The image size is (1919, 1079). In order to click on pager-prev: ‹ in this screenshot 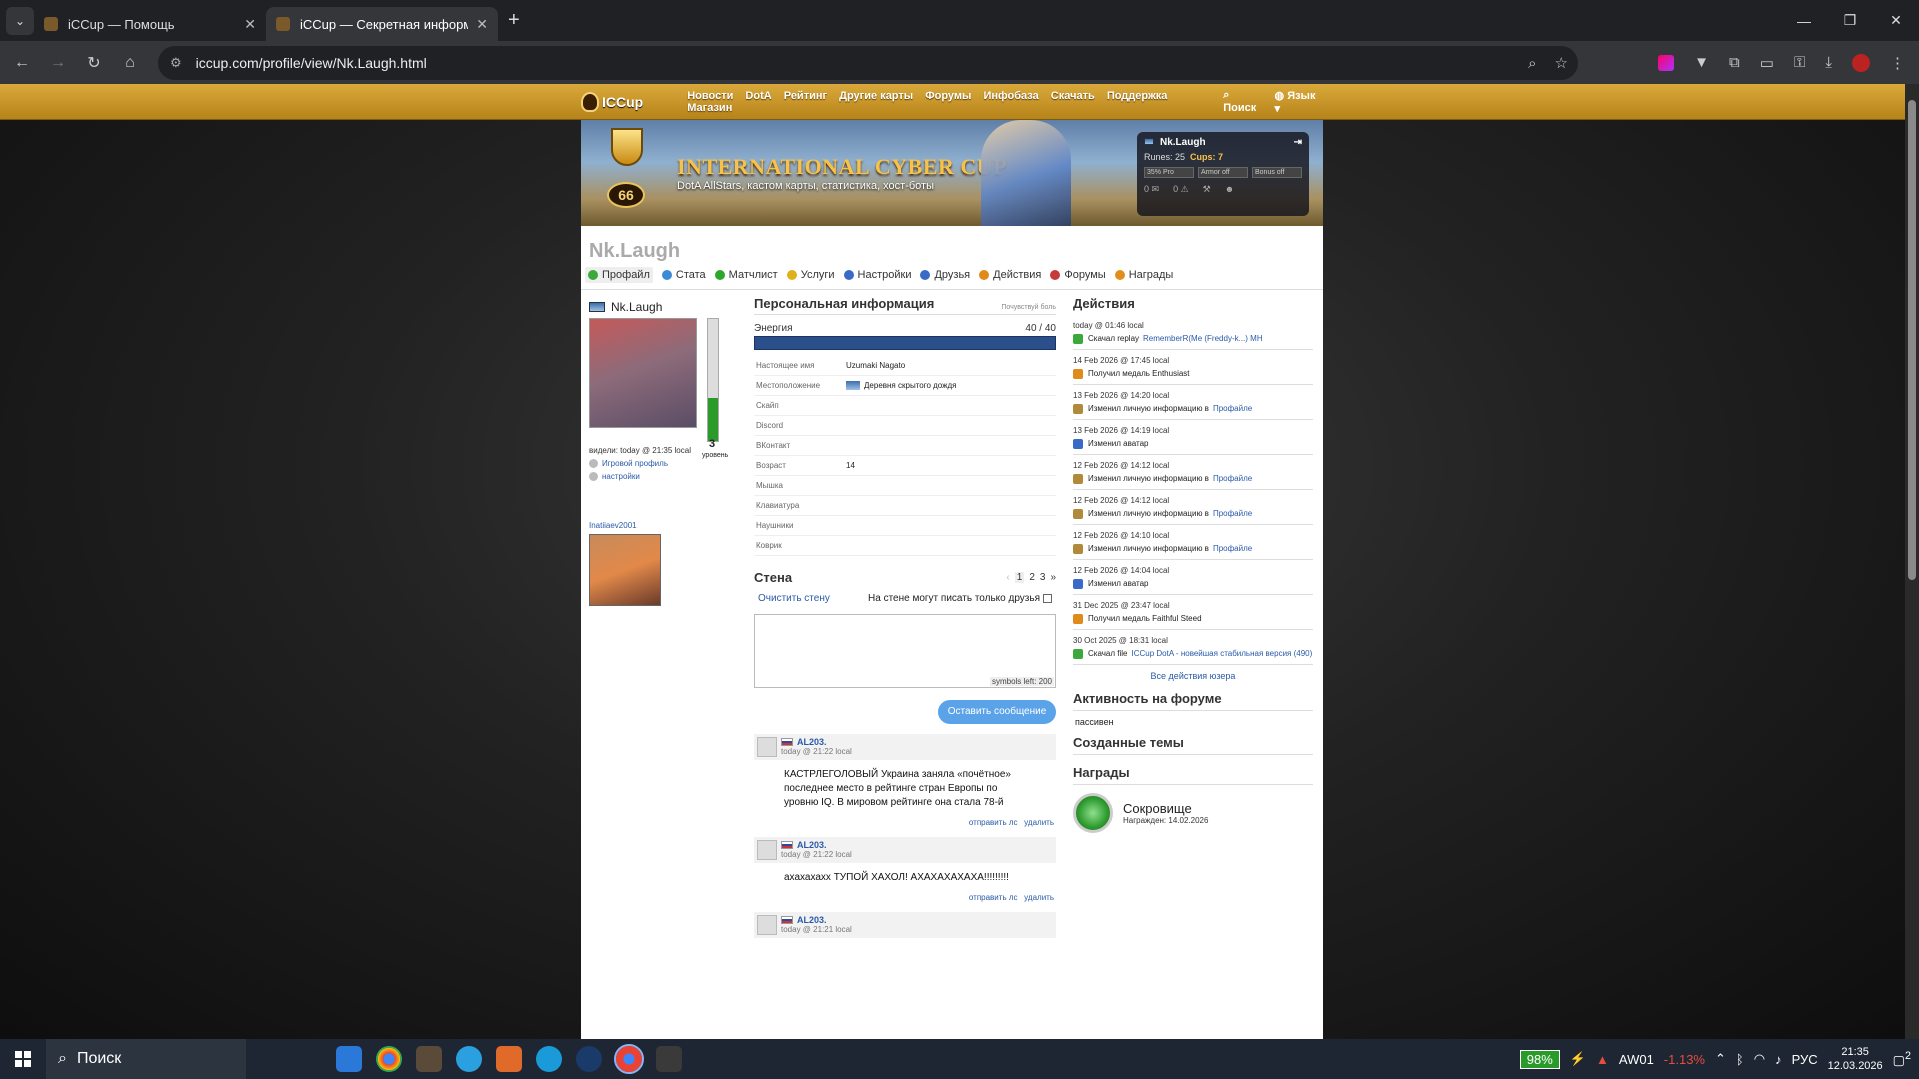, I will do `click(1007, 577)`.